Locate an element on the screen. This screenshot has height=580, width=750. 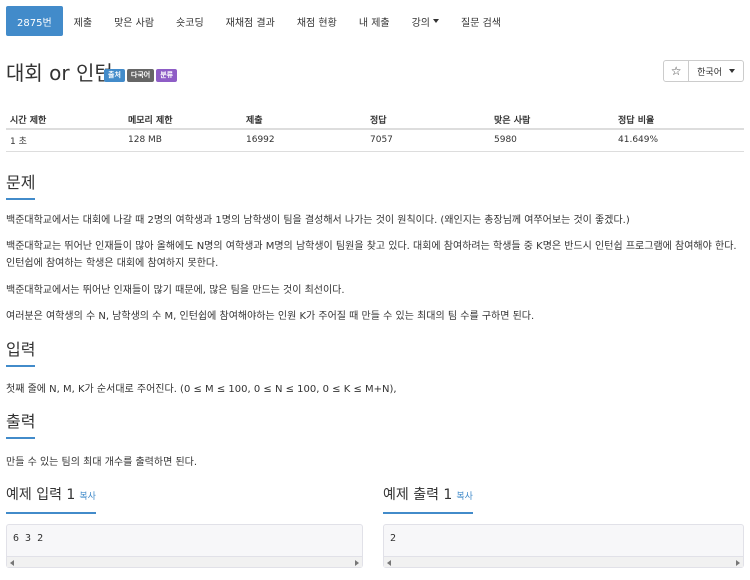
input-heading: 입력 is located at coordinates (21, 353).